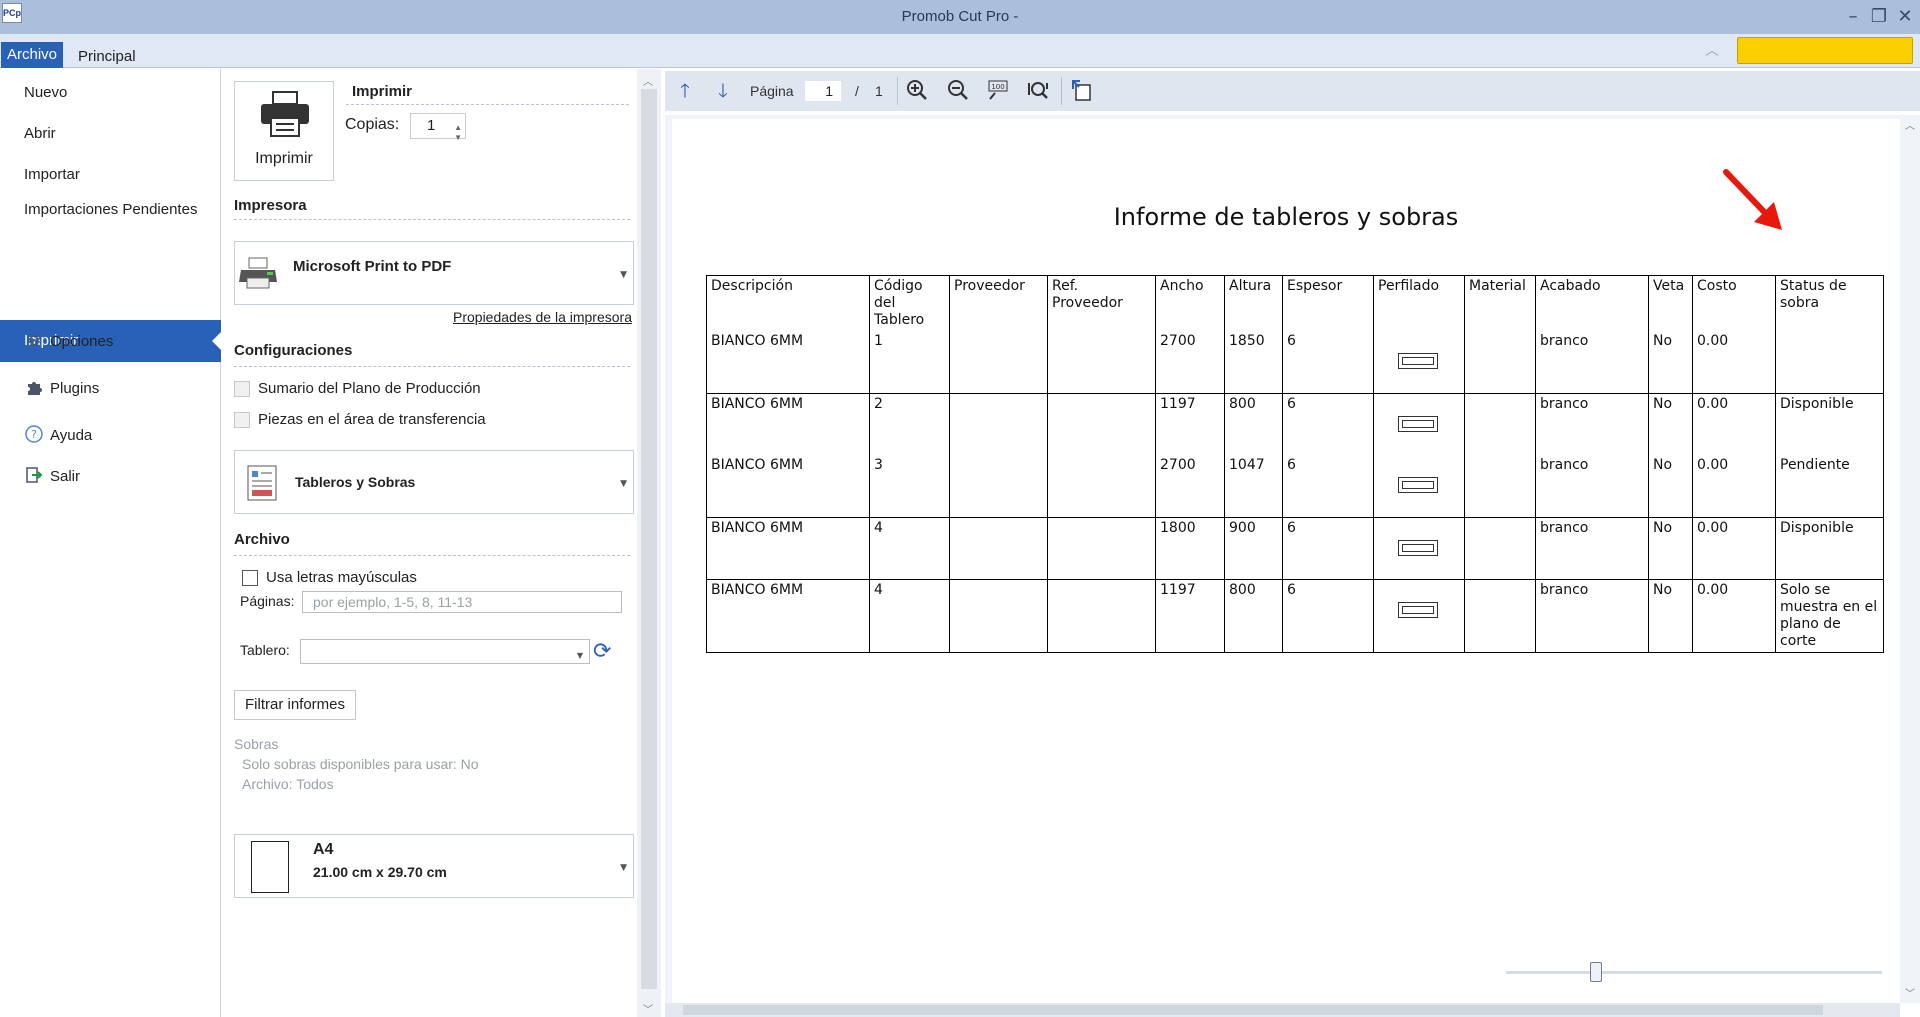 This screenshot has width=1920, height=1017. I want to click on transfer-checkbox, so click(242, 419).